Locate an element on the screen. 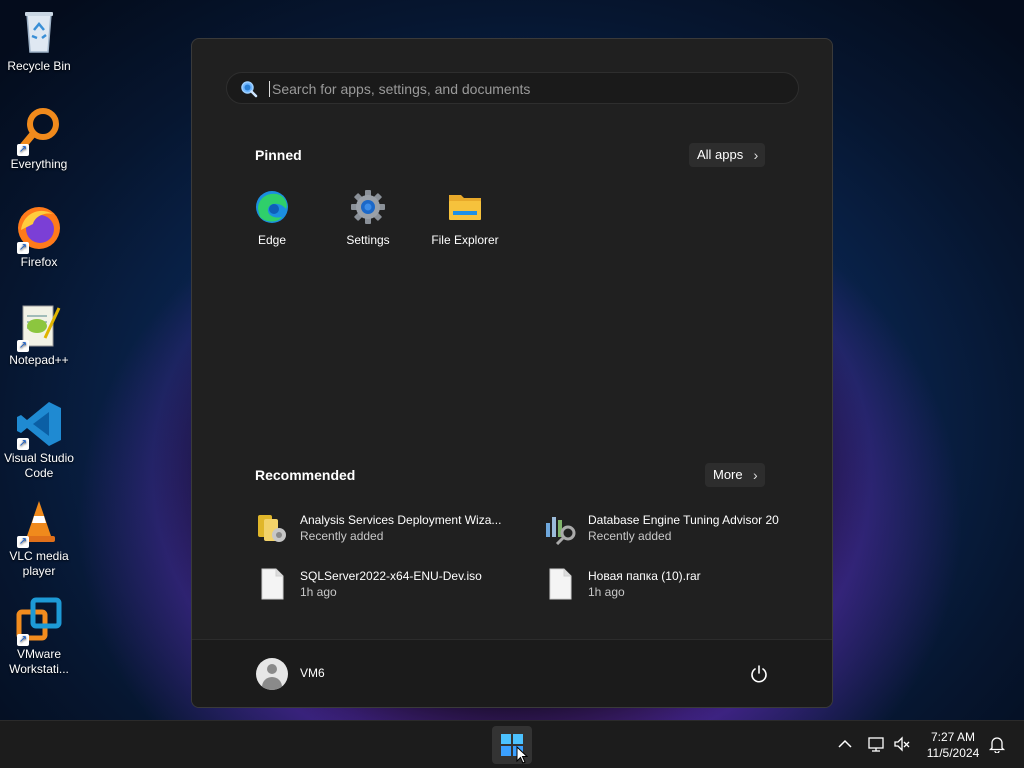 Image resolution: width=1024 pixels, height=768 pixels. network-button is located at coordinates (876, 744).